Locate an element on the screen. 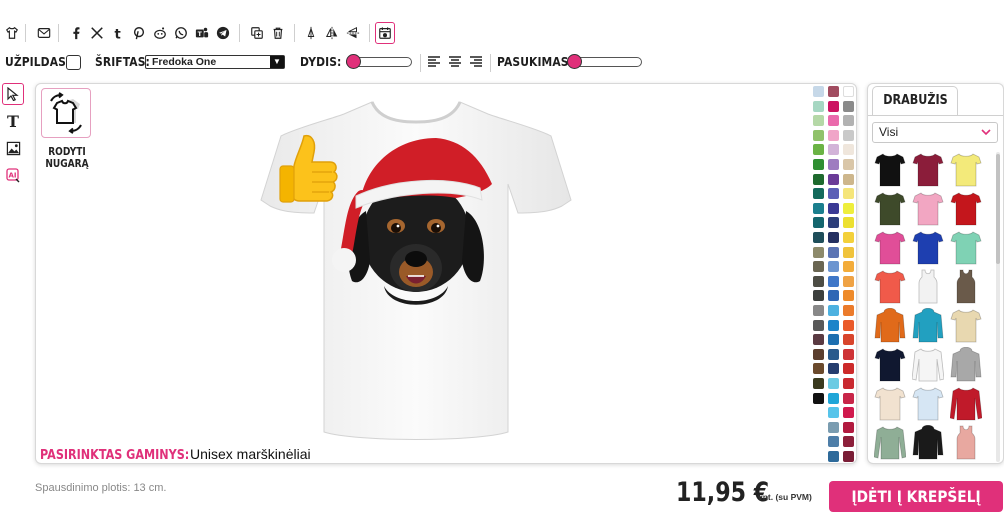 This screenshot has height=515, width=1004. garment-olive-tshirt is located at coordinates (890, 209).